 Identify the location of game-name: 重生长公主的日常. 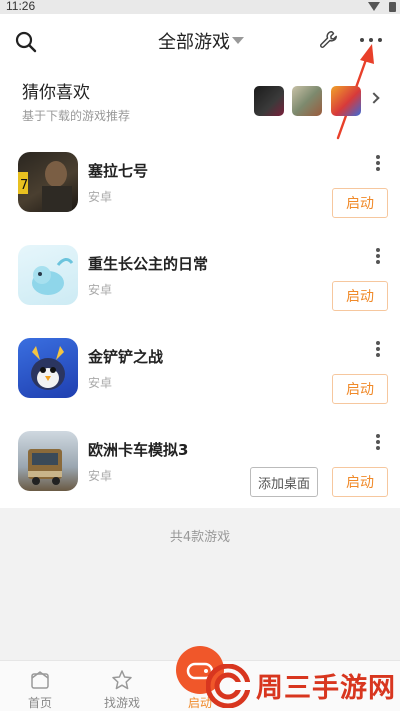
(148, 263).